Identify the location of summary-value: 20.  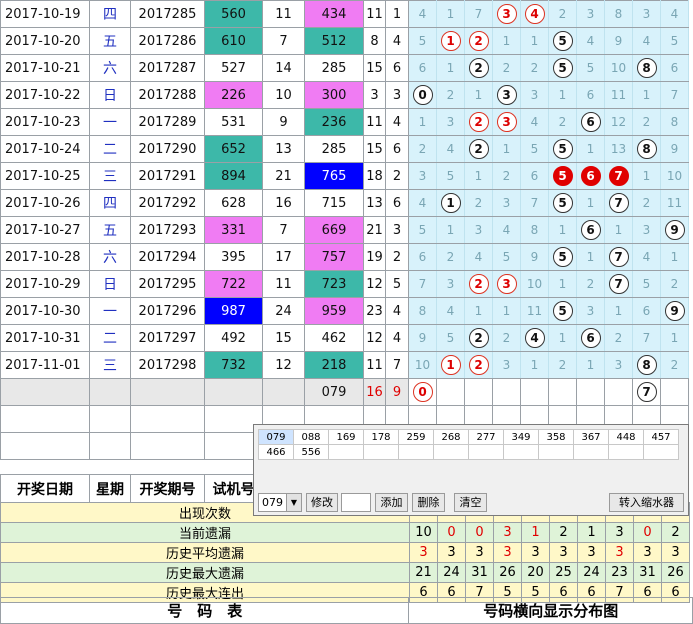
(535, 572).